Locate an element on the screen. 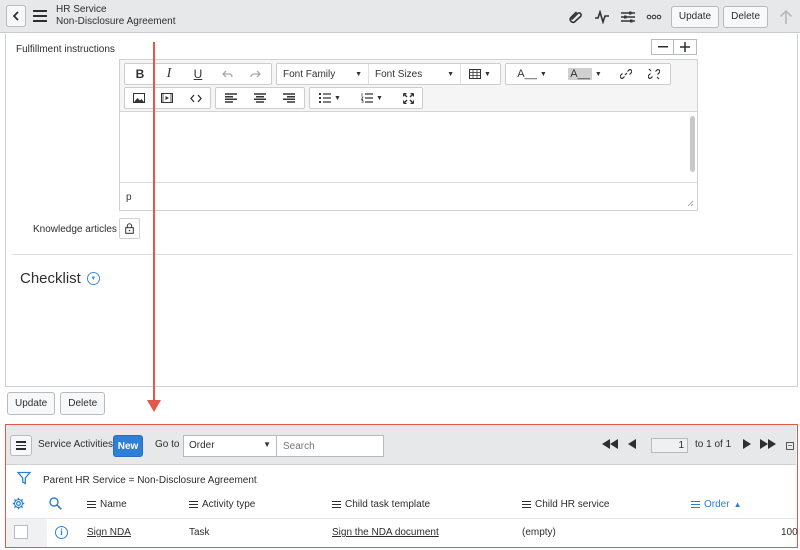 The width and height of the screenshot is (800, 550). underline-button: U is located at coordinates (198, 74).